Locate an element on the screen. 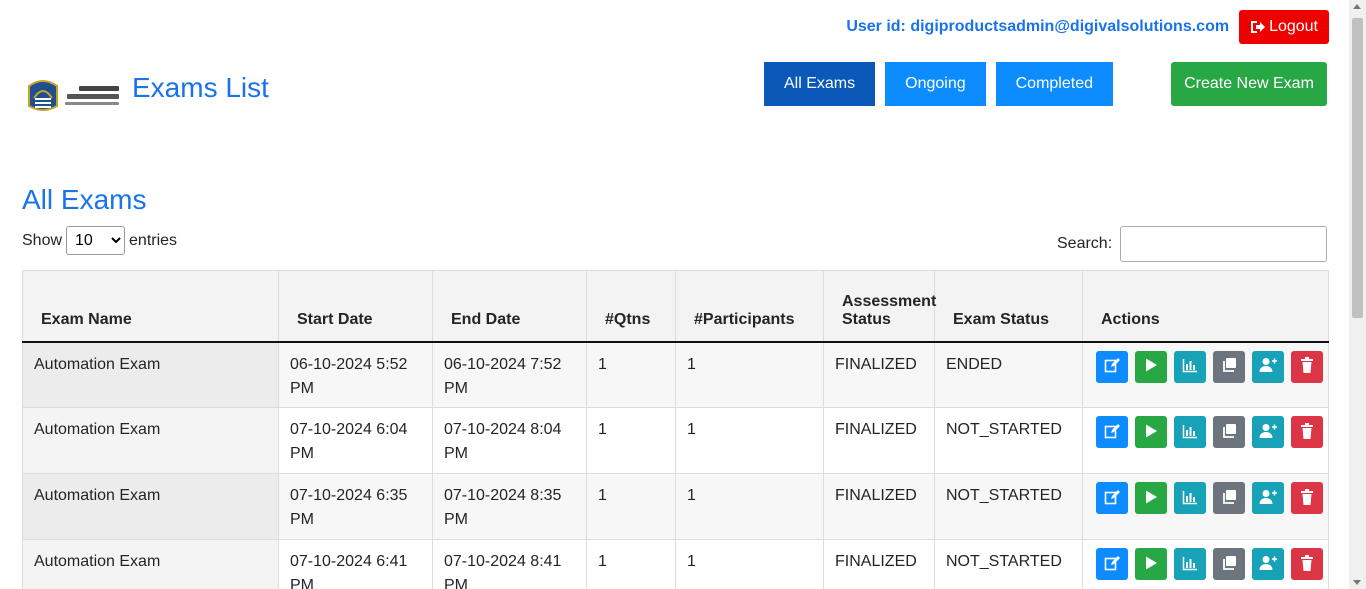 The image size is (1366, 589). logo-wordmark is located at coordinates (91, 95).